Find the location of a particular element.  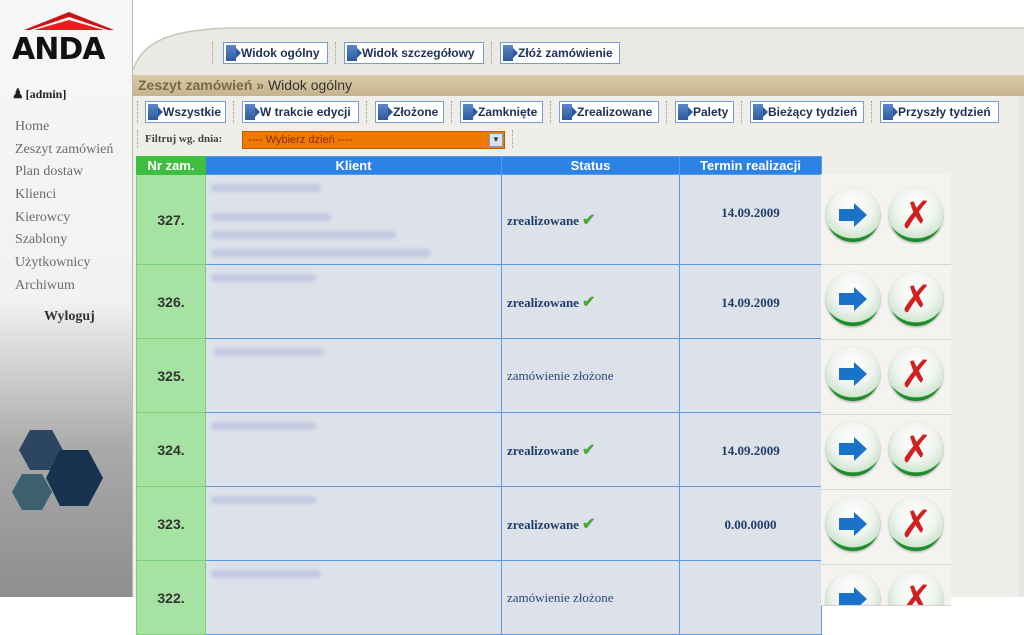

tab-pallets: Palety is located at coordinates (704, 112).